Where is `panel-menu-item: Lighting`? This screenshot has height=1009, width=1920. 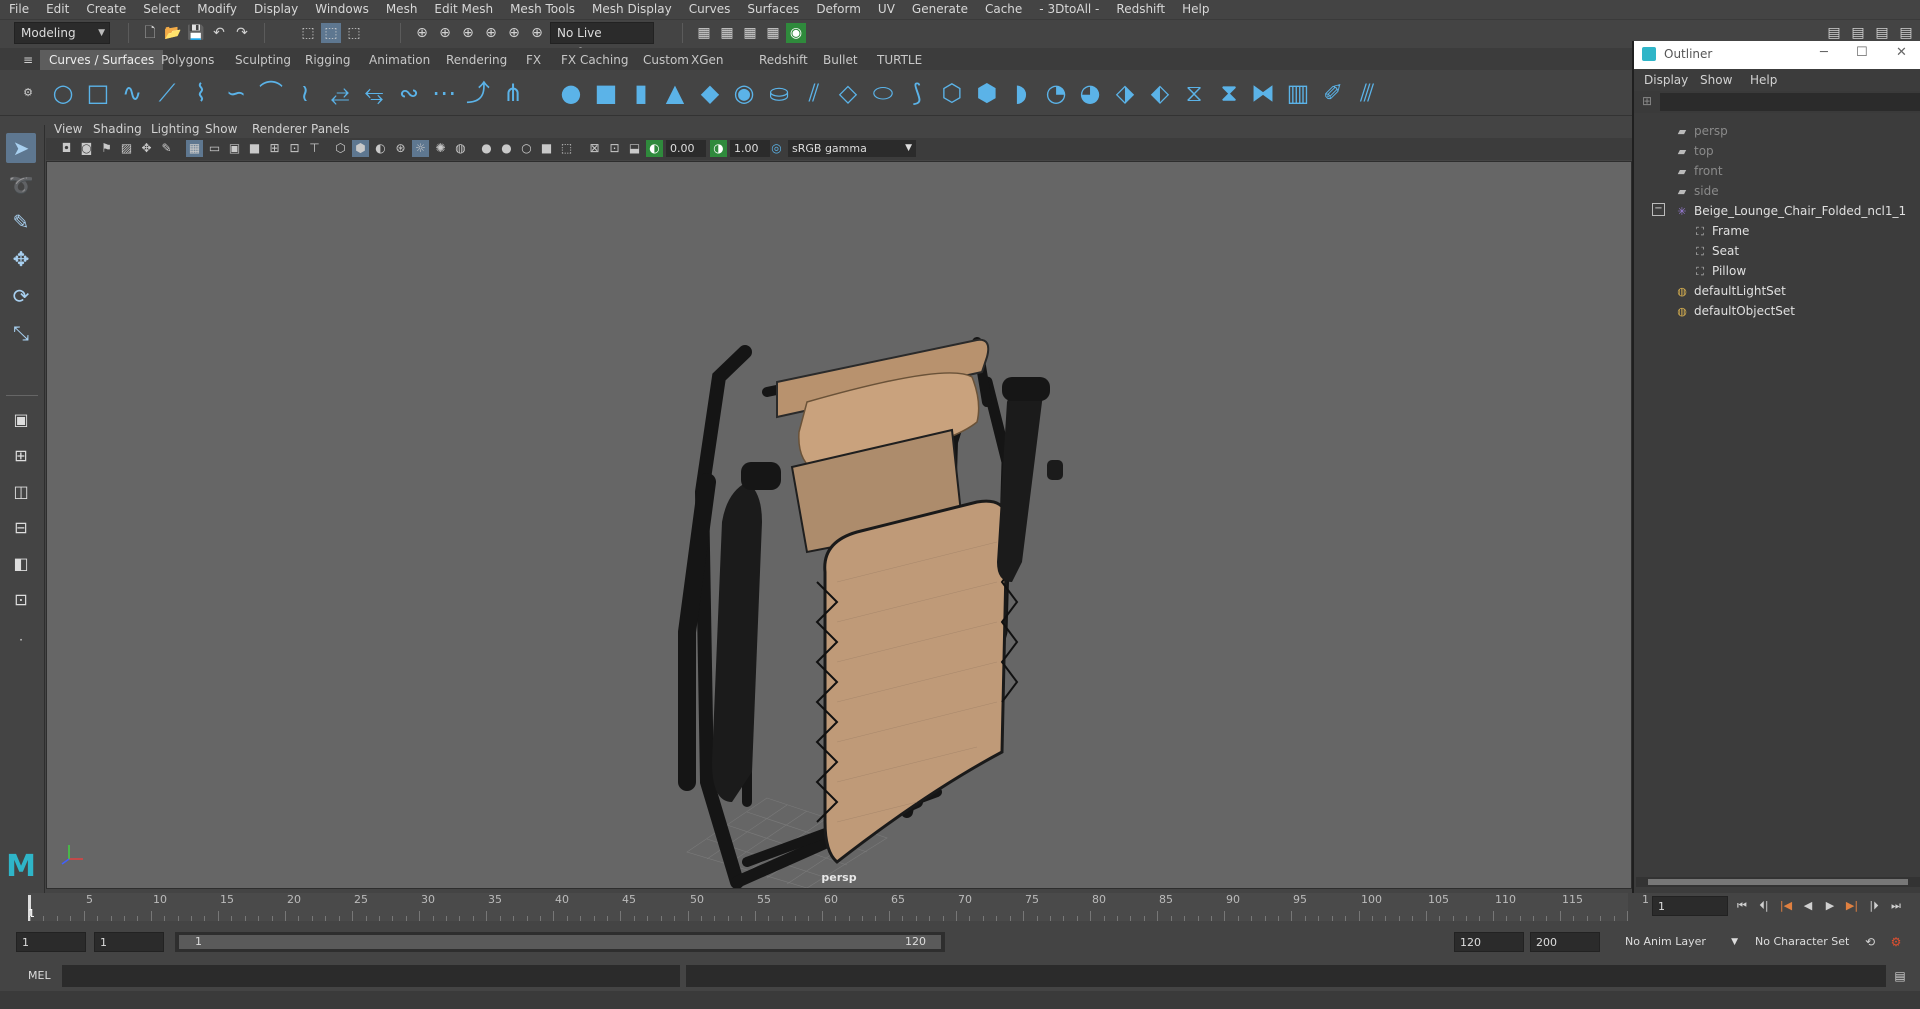
panel-menu-item: Lighting is located at coordinates (175, 129).